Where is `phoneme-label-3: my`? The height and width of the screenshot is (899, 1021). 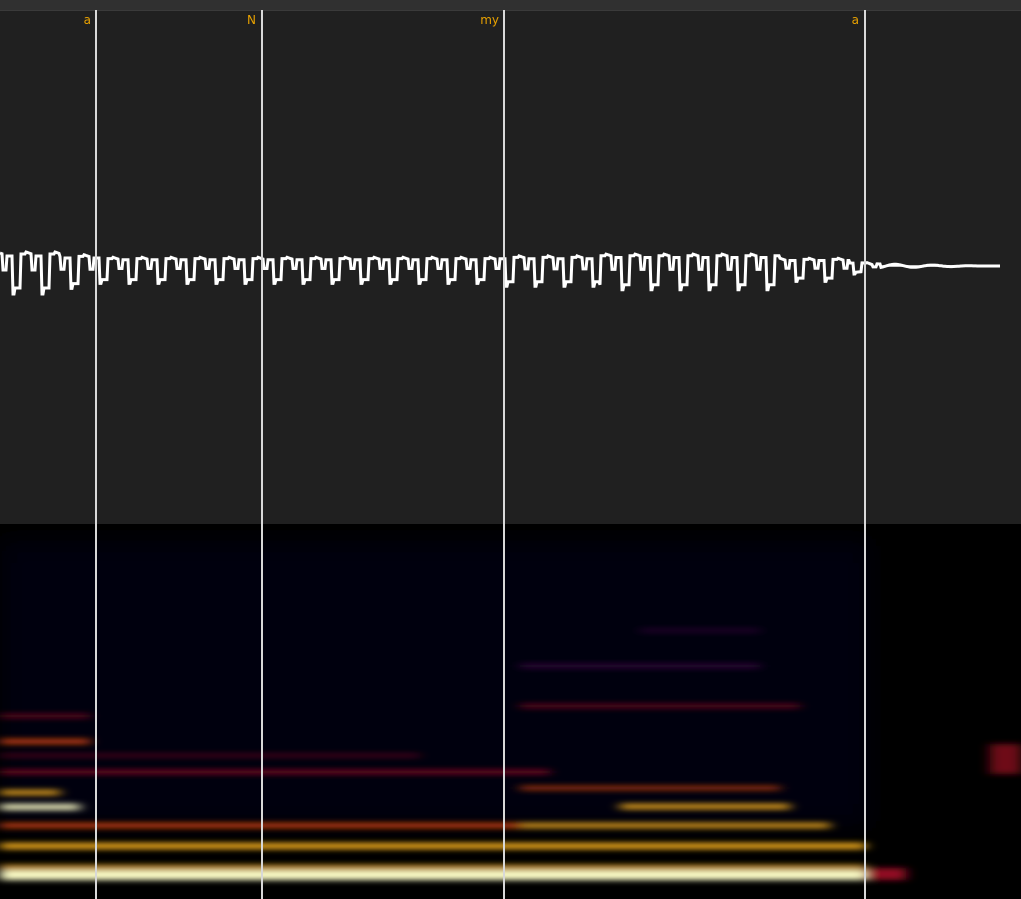
phoneme-label-3: my is located at coordinates (489, 20).